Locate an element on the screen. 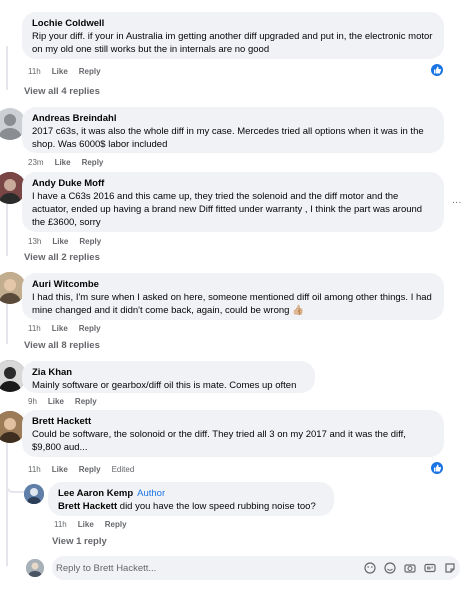  author-badge: Author is located at coordinates (151, 493).